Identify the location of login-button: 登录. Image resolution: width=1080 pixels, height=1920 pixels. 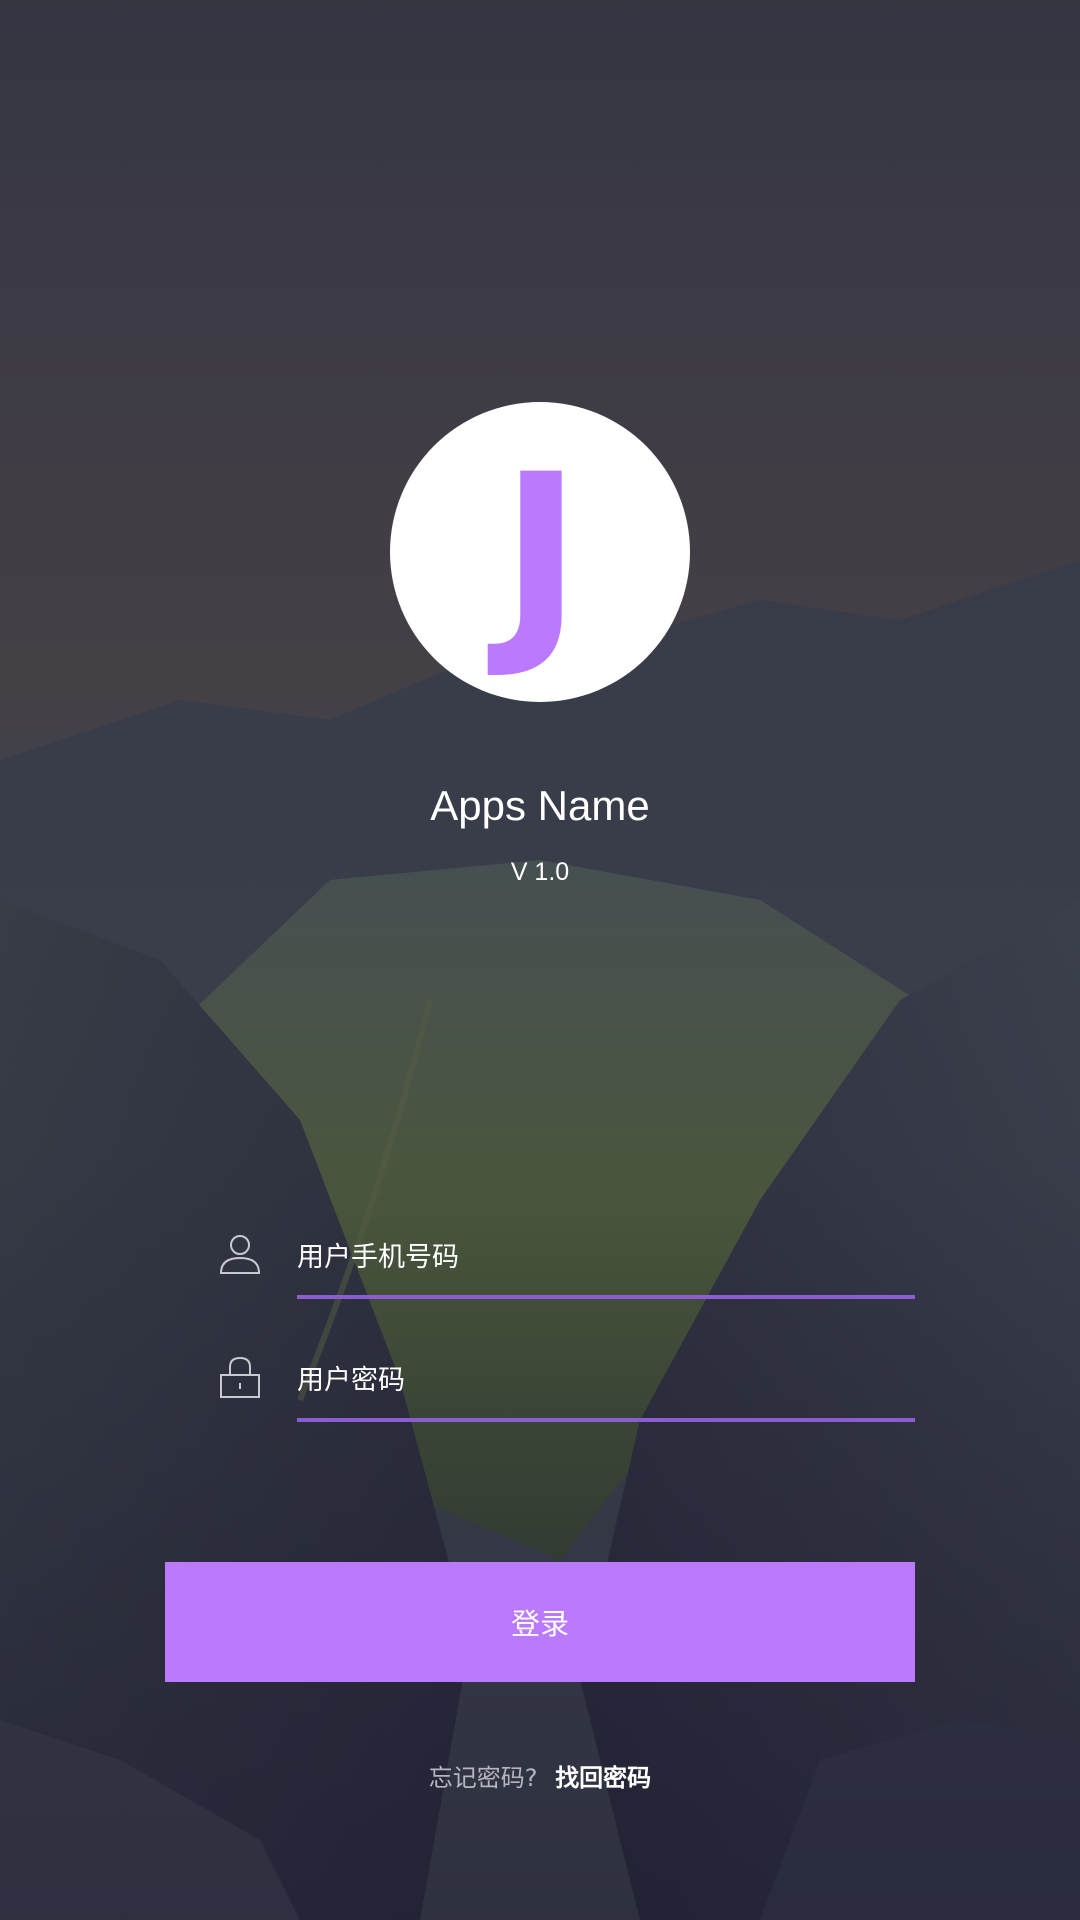
(540, 1622).